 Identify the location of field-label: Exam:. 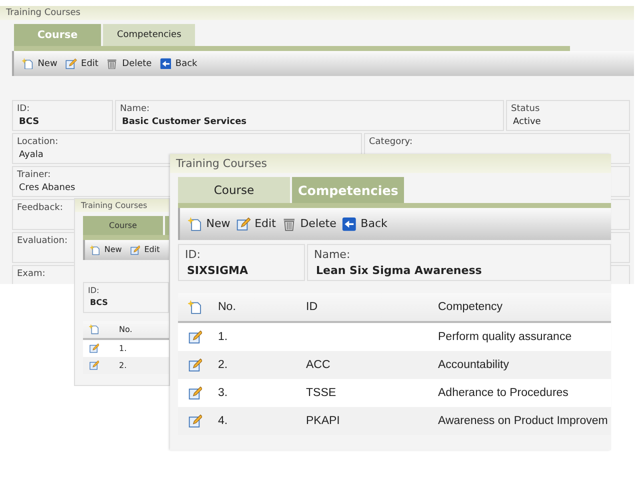
(31, 274).